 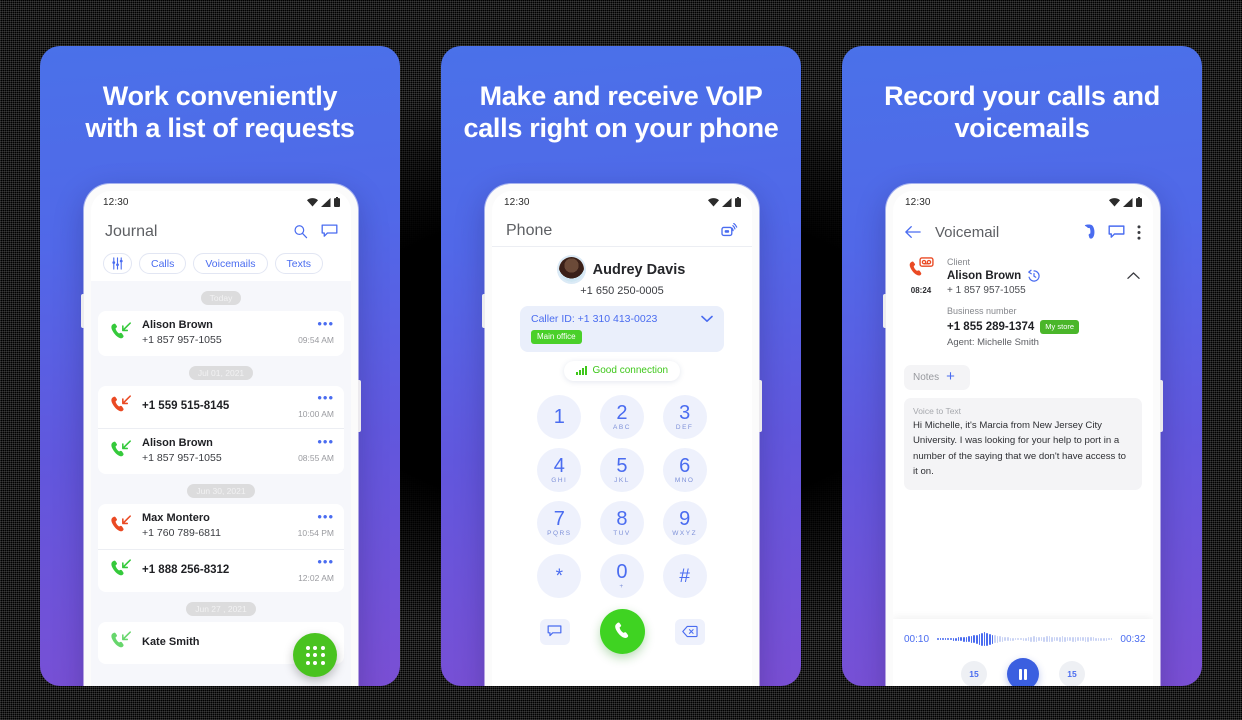 What do you see at coordinates (316, 413) in the screenshot?
I see `row-time: 10:00 AM` at bounding box center [316, 413].